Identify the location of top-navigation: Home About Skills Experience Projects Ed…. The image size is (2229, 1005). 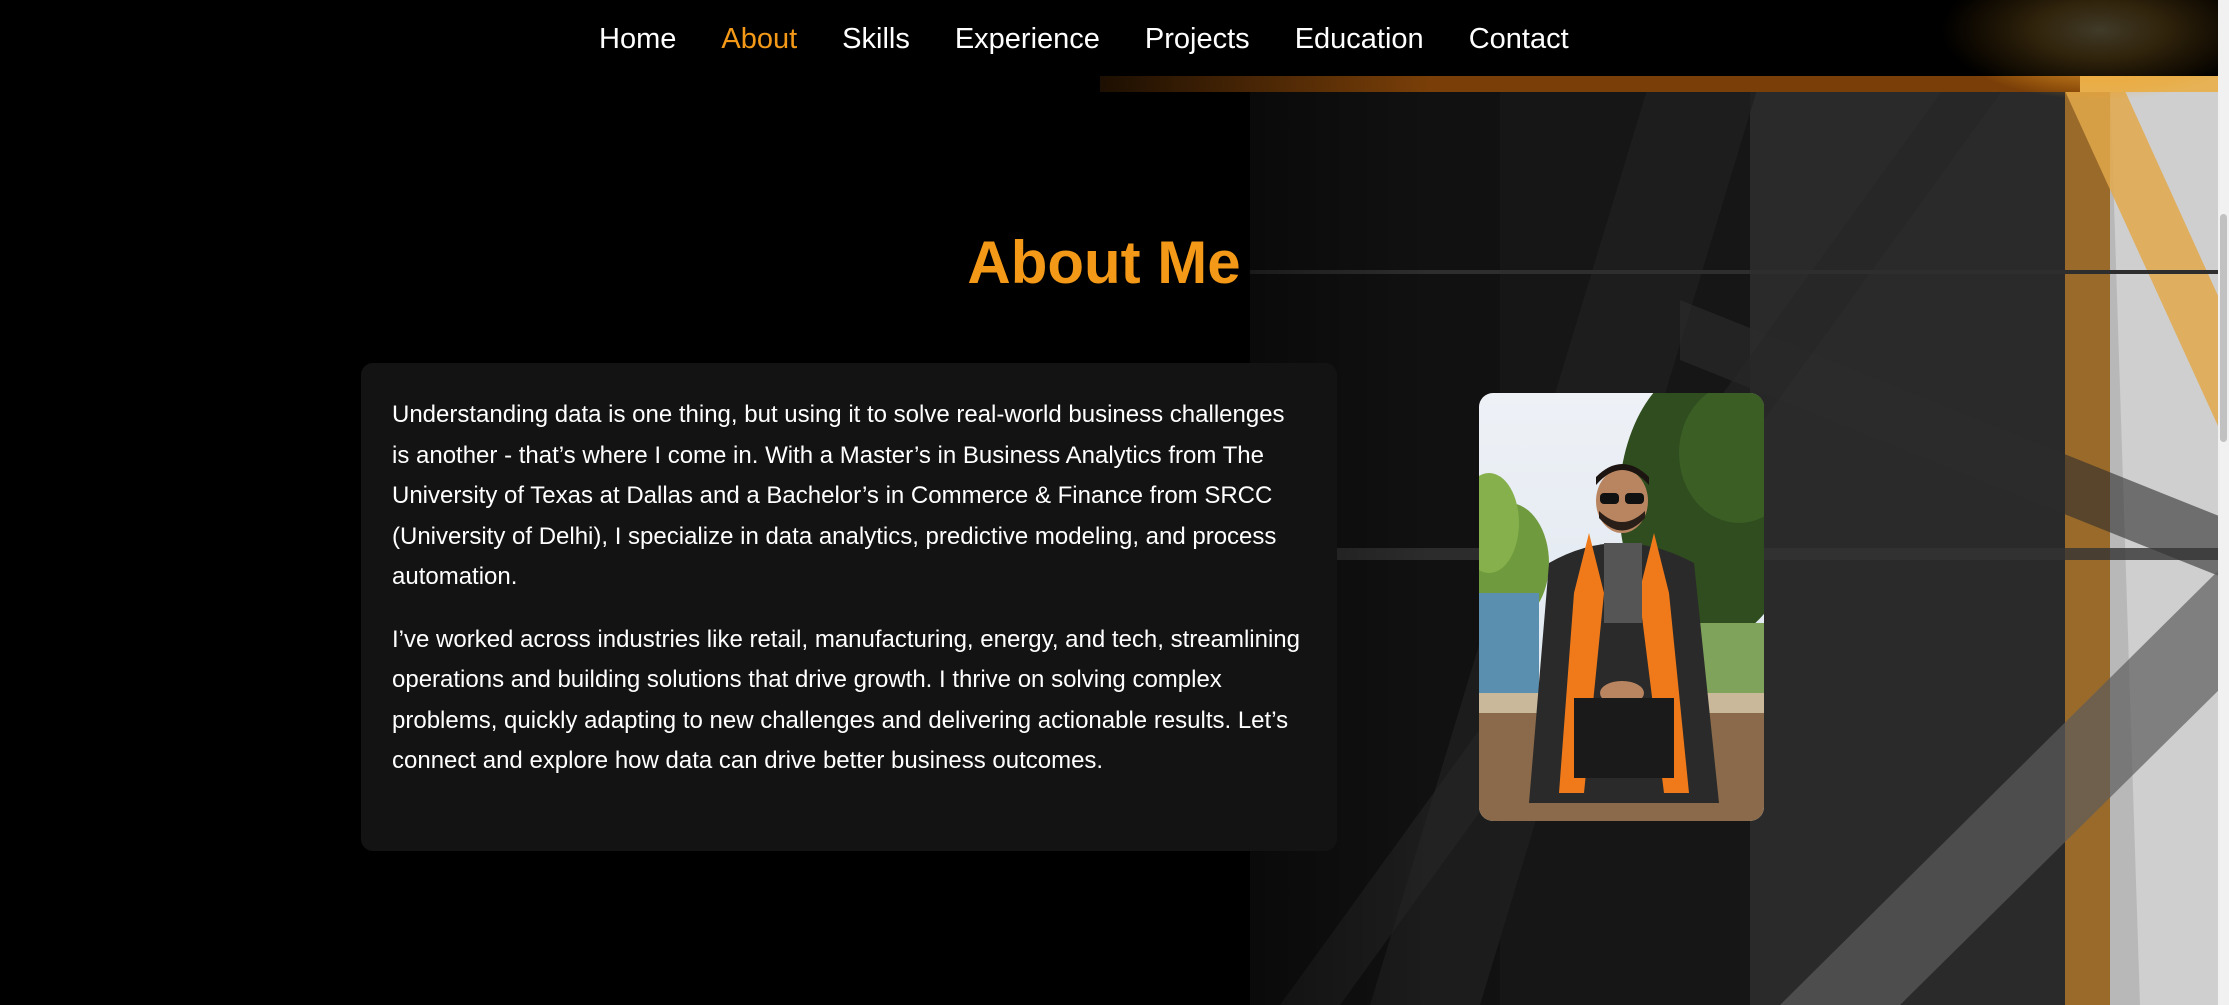
(1114, 39).